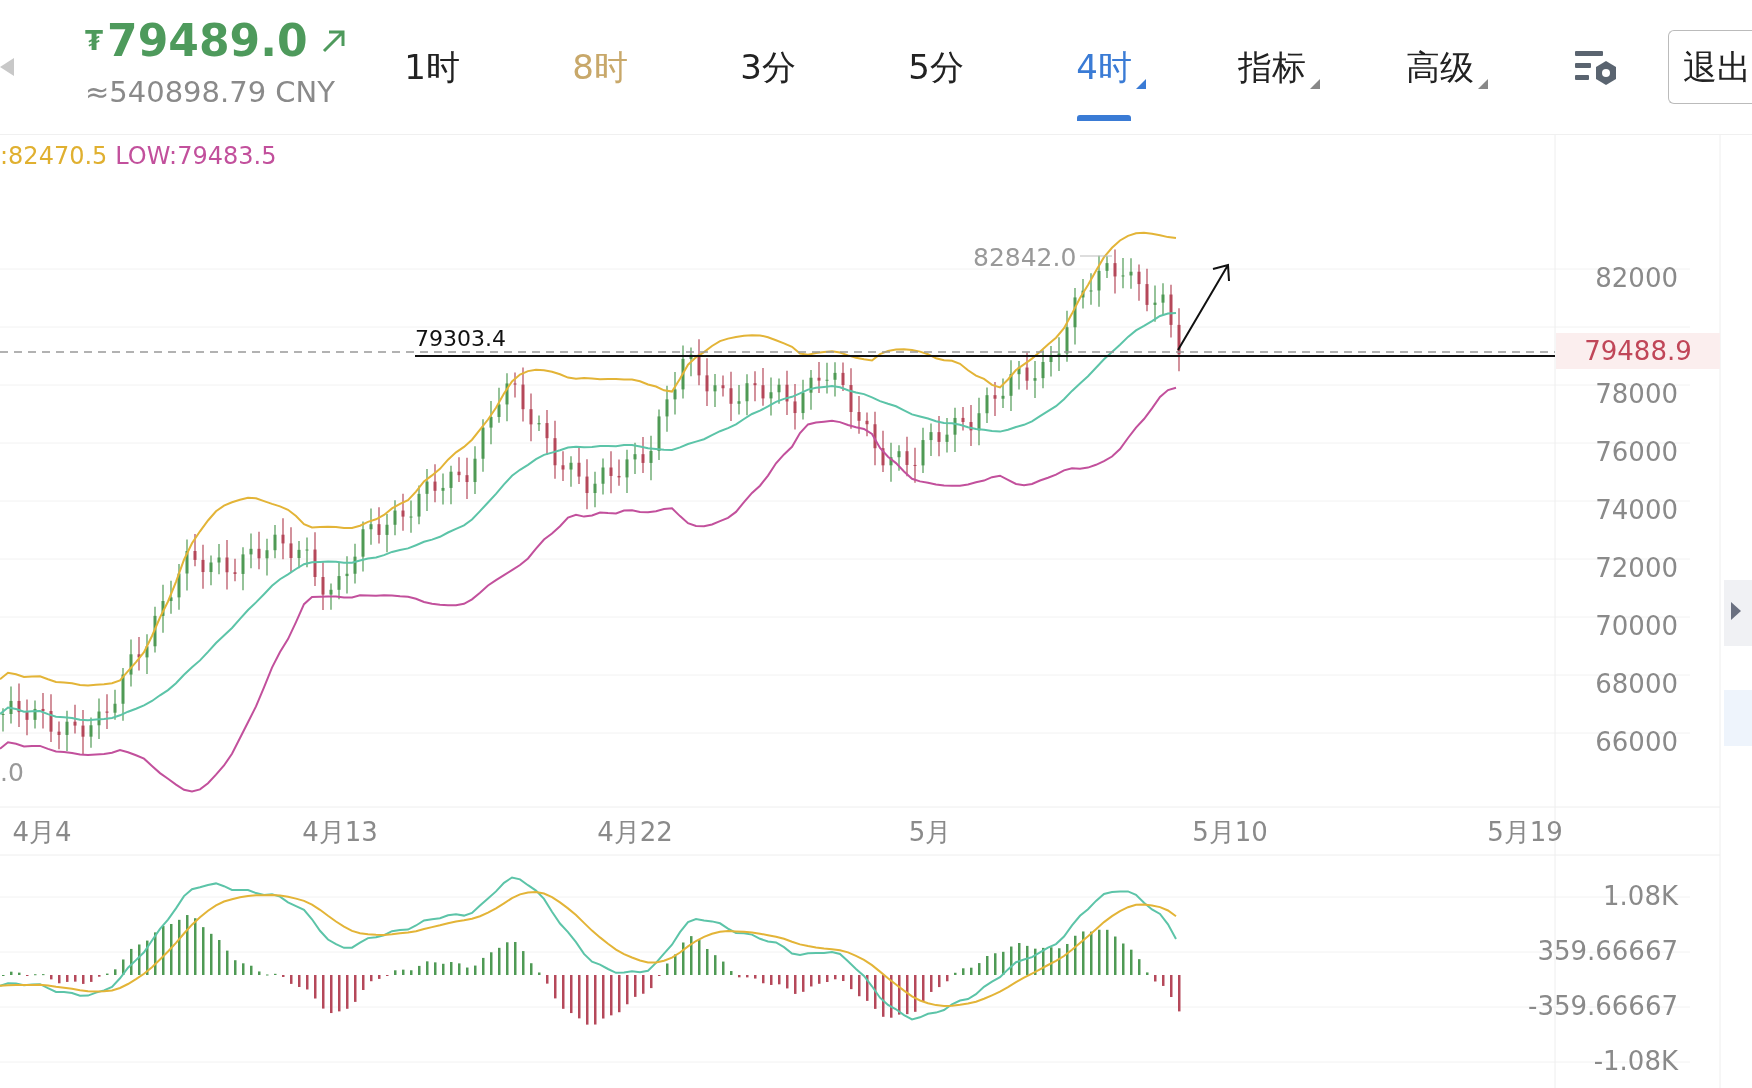 The image size is (1752, 1088). What do you see at coordinates (1525, 831) in the screenshot?
I see `time-axis-label: 5月19` at bounding box center [1525, 831].